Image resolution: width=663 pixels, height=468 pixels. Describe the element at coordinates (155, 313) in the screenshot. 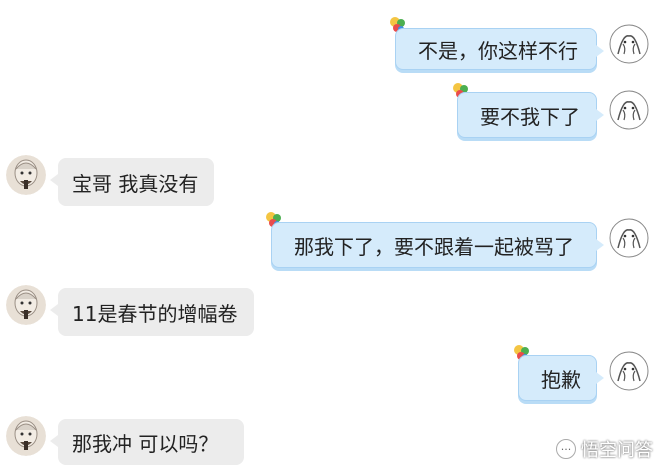

I see `message-text: 11是春节的增幅卷` at that location.